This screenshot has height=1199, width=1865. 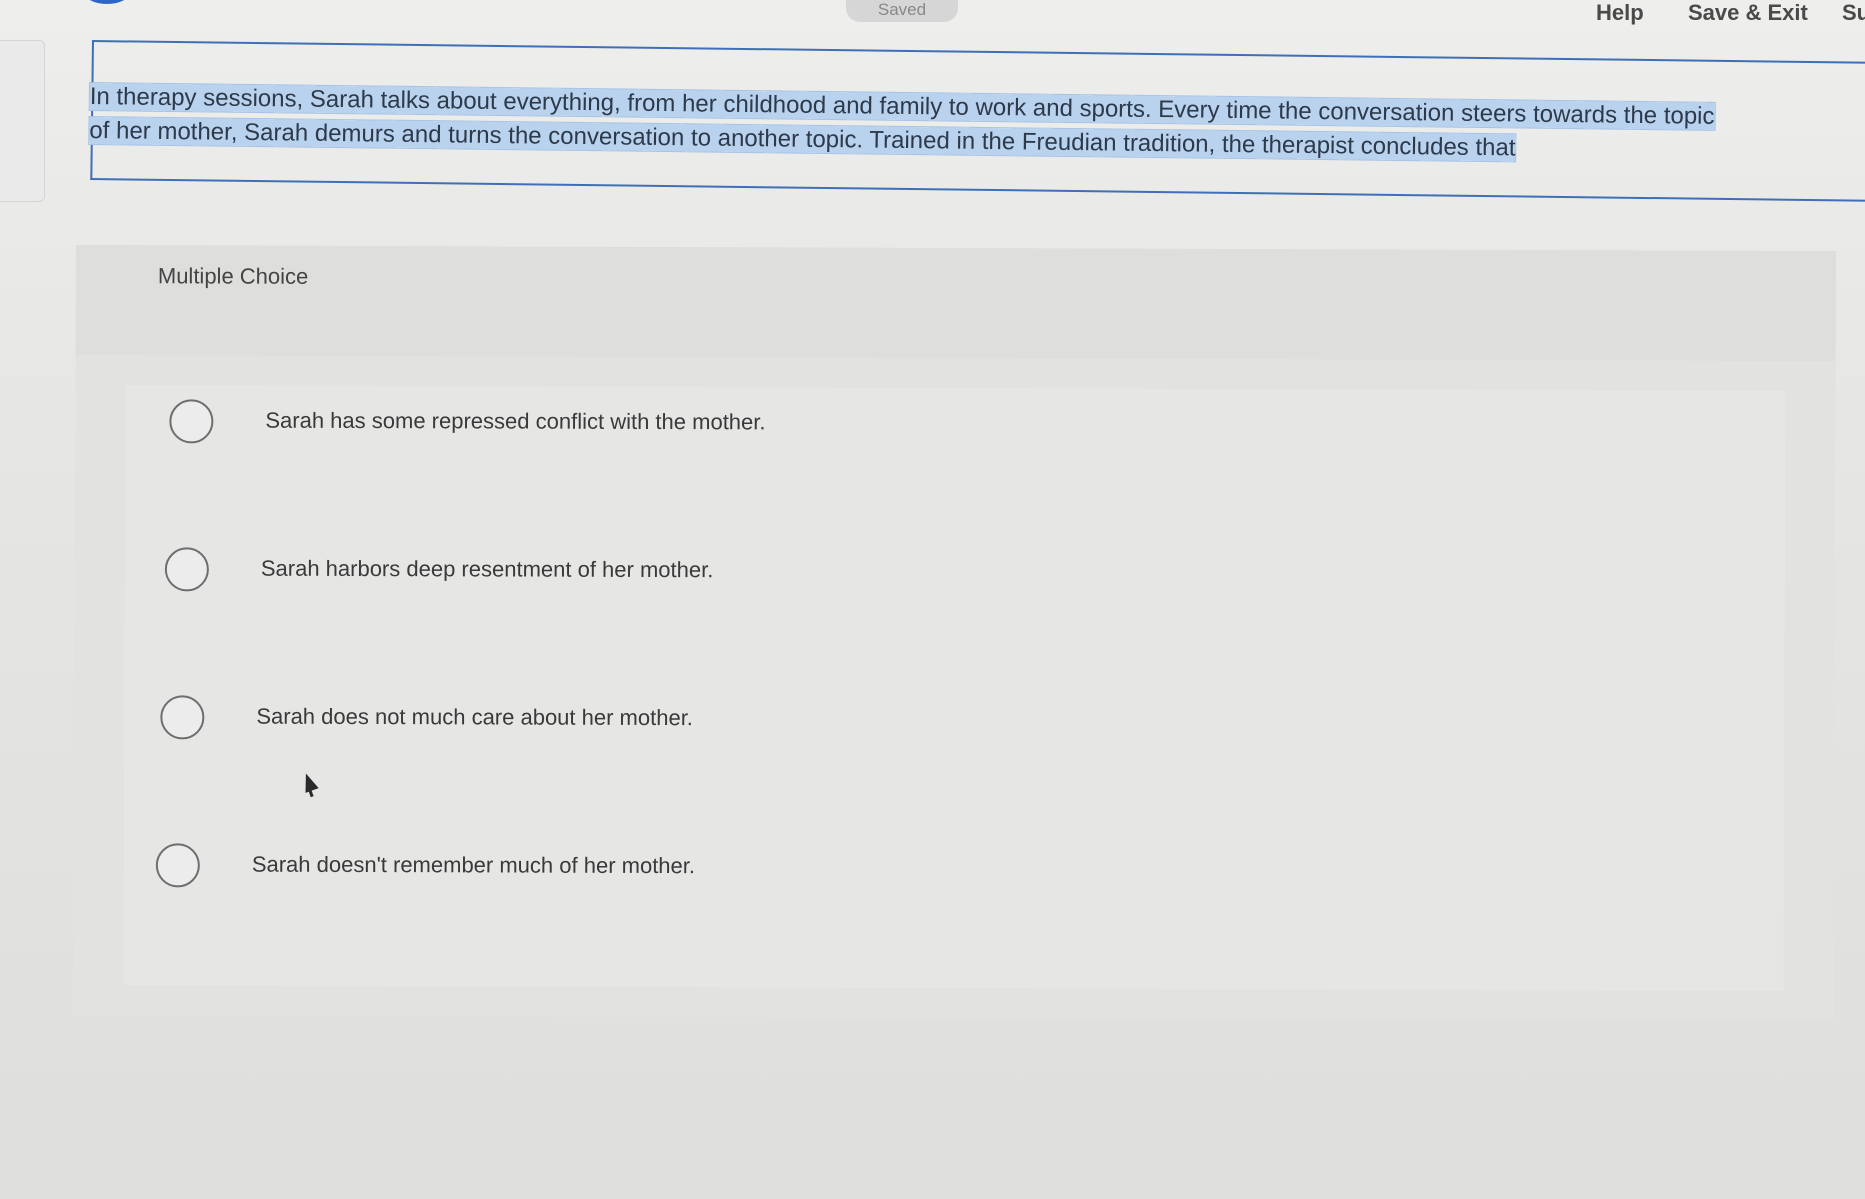 What do you see at coordinates (1748, 13) in the screenshot?
I see `save-exit-link: Save & Exit` at bounding box center [1748, 13].